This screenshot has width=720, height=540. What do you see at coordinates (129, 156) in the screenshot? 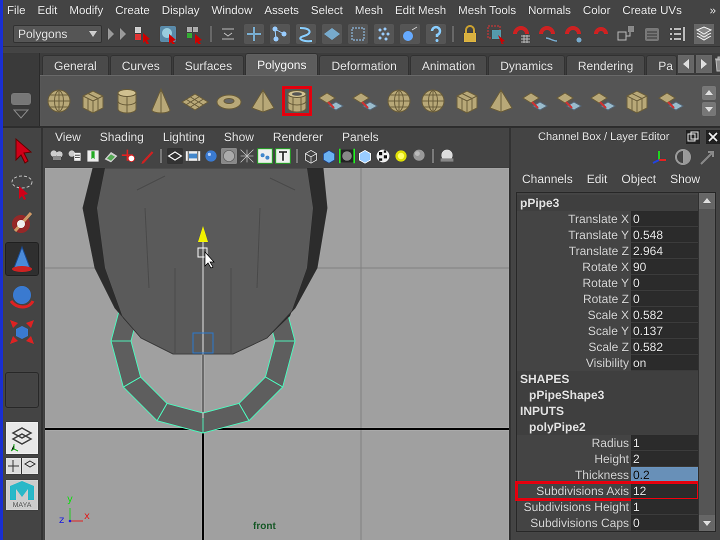
I see `pan-zoom-icon` at bounding box center [129, 156].